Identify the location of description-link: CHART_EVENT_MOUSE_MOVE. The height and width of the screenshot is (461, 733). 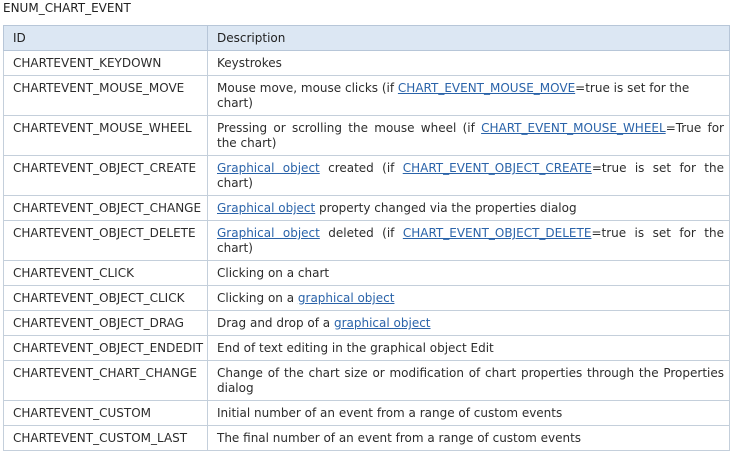
(486, 88).